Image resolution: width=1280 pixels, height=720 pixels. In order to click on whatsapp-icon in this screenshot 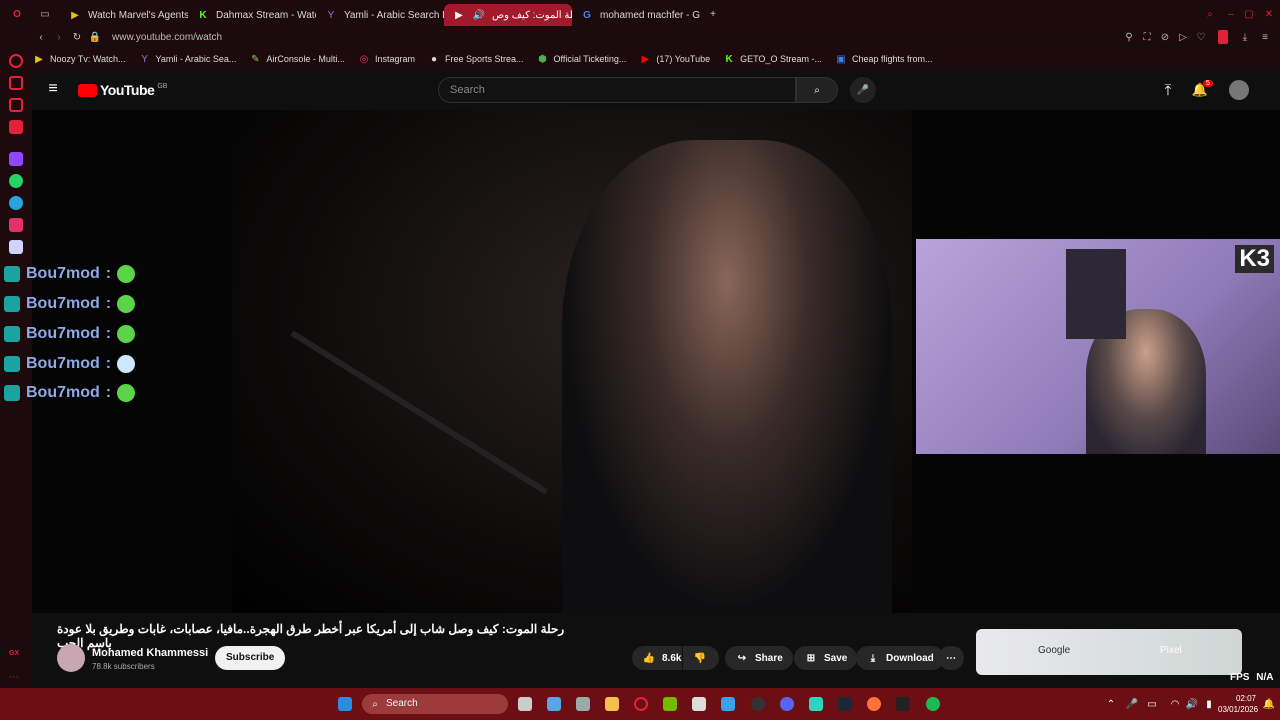, I will do `click(16, 181)`.